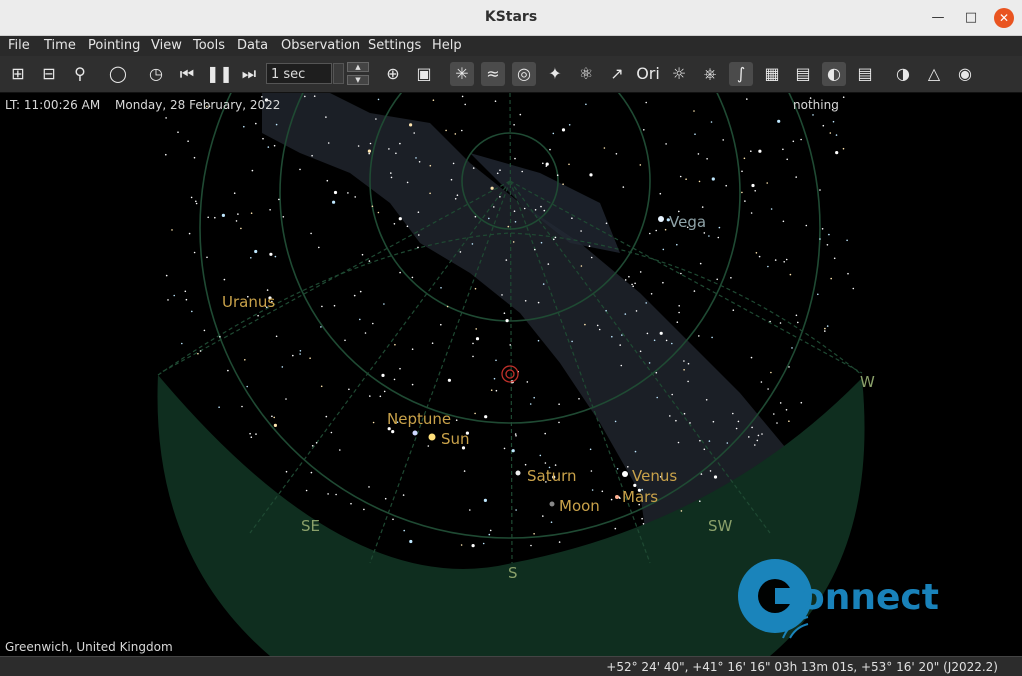 Image resolution: width=1022 pixels, height=676 pixels. What do you see at coordinates (938, 18) in the screenshot?
I see `minimize-icon: —` at bounding box center [938, 18].